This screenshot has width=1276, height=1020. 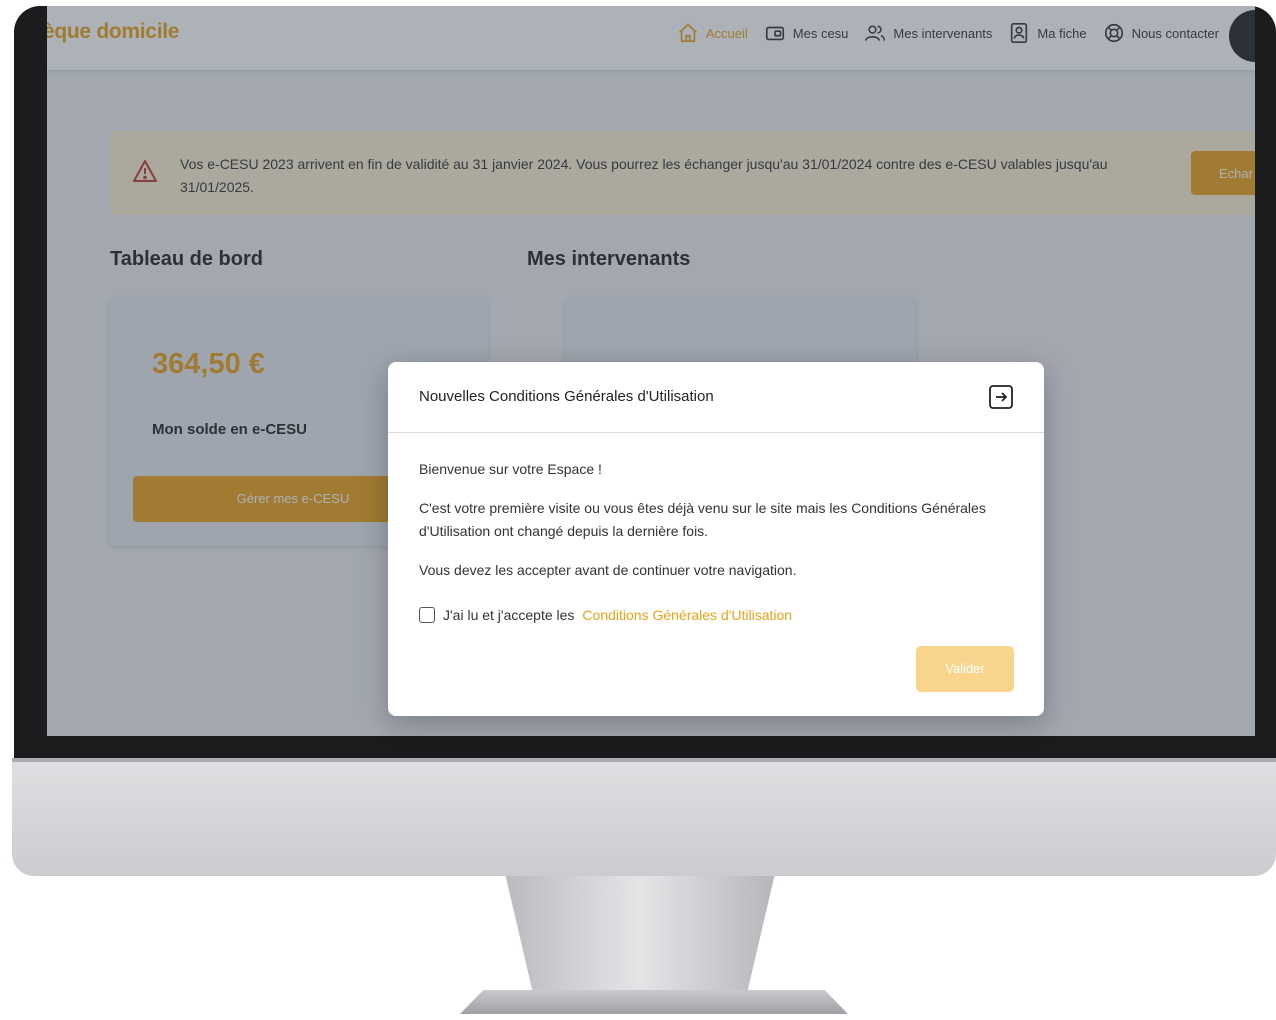 What do you see at coordinates (510, 469) in the screenshot?
I see `modal-greeting: Bienvenue sur votre Espace !` at bounding box center [510, 469].